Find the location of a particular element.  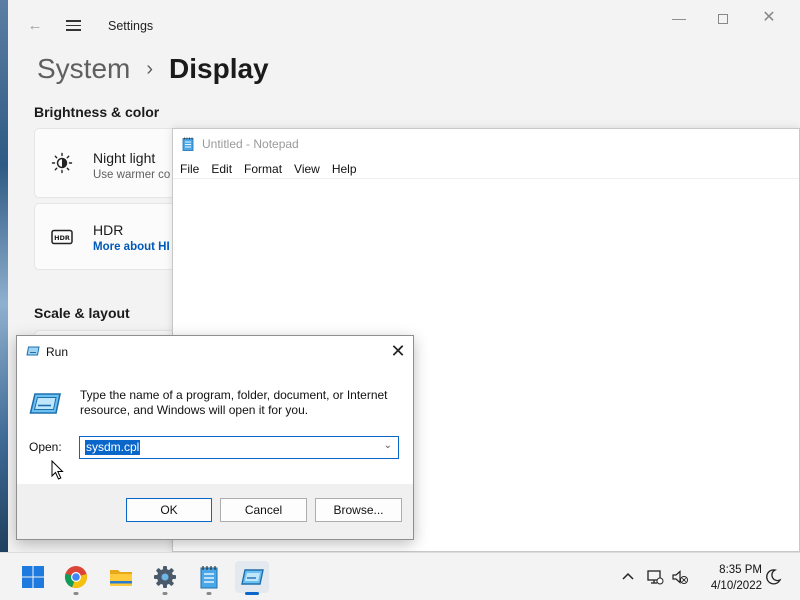

hdr-icon: HDR is located at coordinates (62, 236).